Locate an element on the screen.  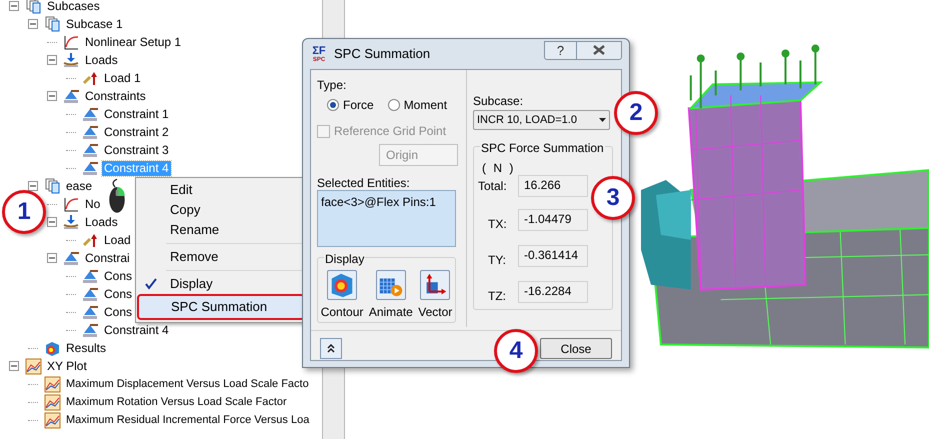
tree-item: Maximum Residual Incremental Force Versus Loa is located at coordinates (188, 420).